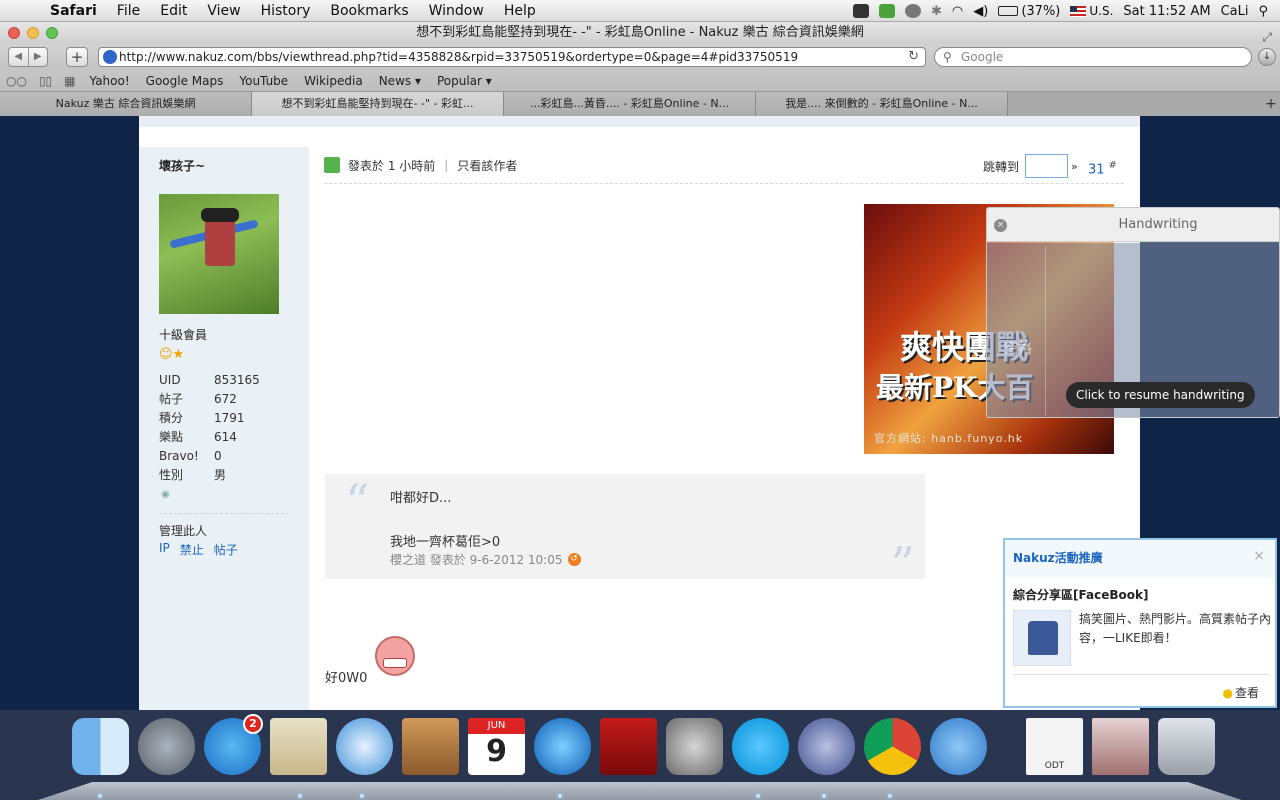  What do you see at coordinates (1018, 348) in the screenshot?
I see `handwriting-space-key: 空格` at bounding box center [1018, 348].